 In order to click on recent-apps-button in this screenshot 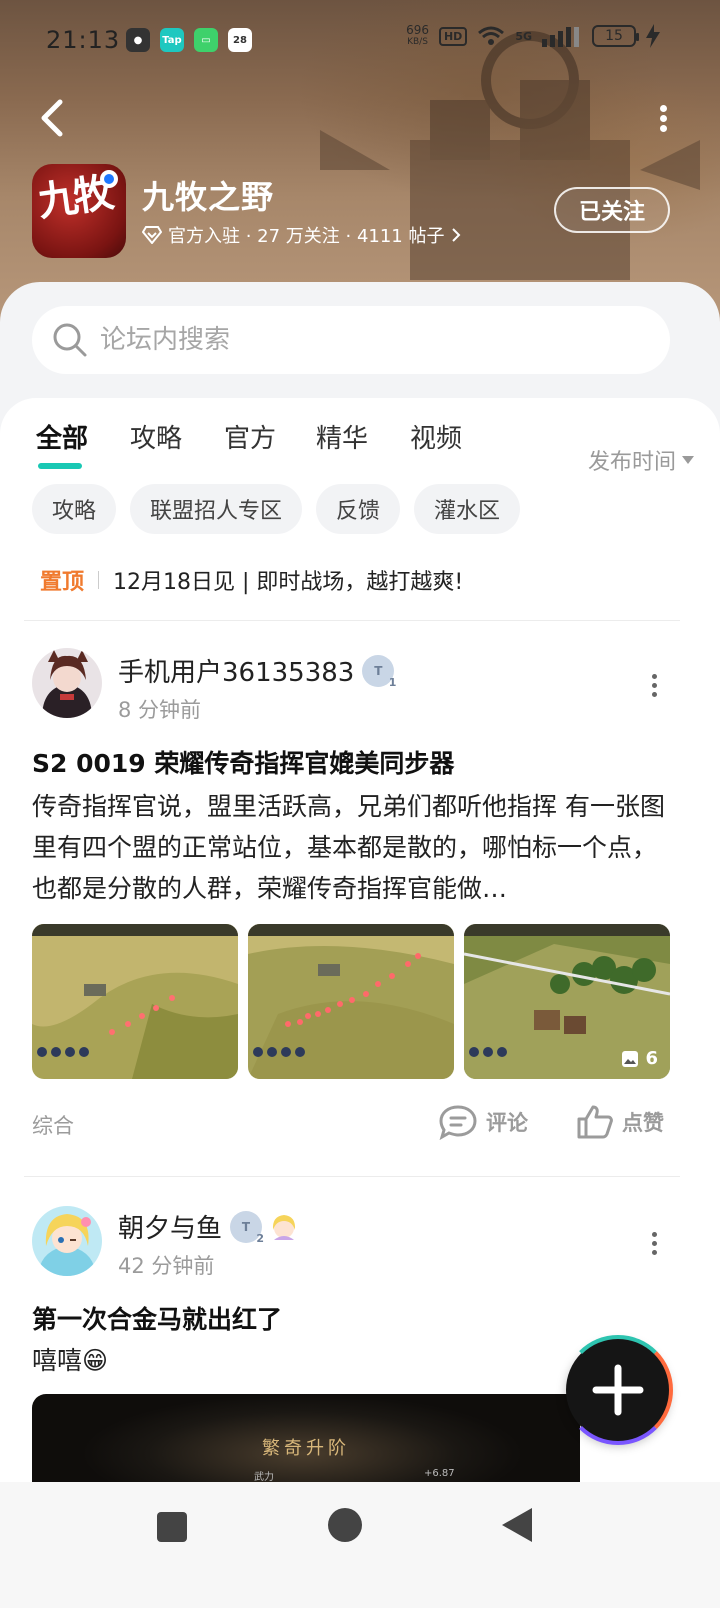, I will do `click(172, 1527)`.